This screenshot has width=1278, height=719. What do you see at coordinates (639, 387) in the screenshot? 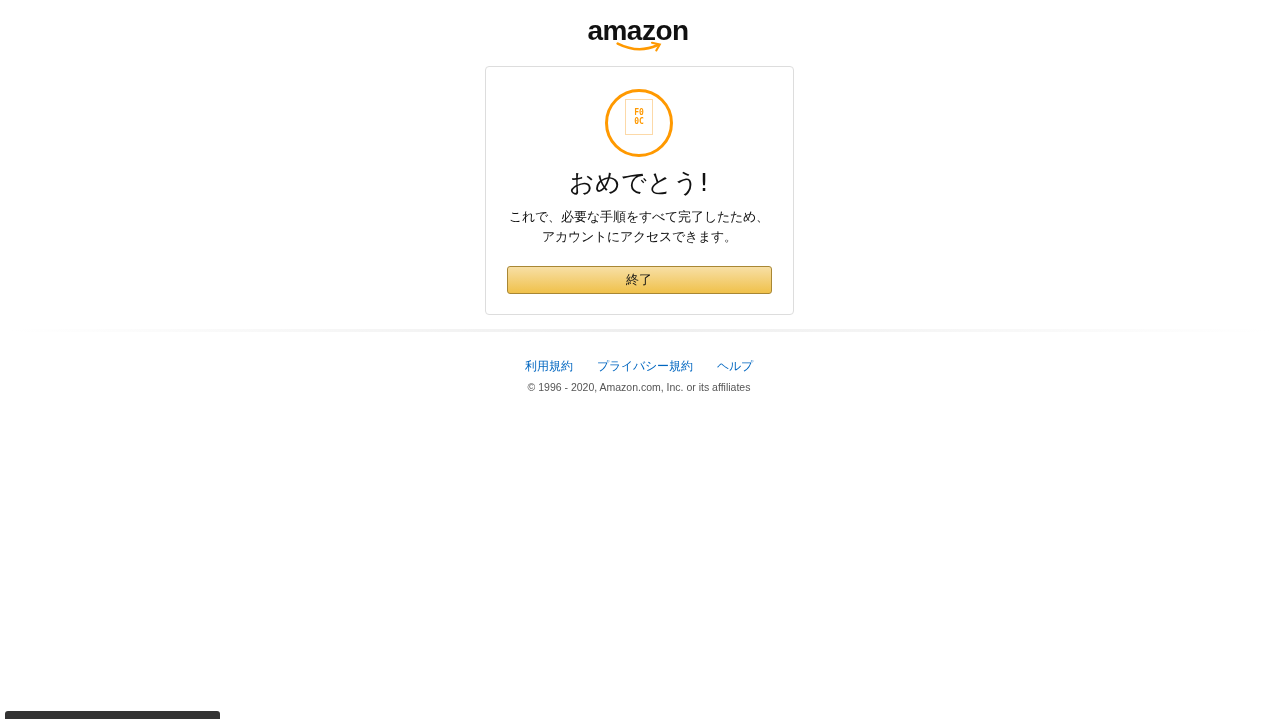
I see `copyright-text: © 1996 - 2020, Amazon.com, Inc. or its affiliates` at bounding box center [639, 387].